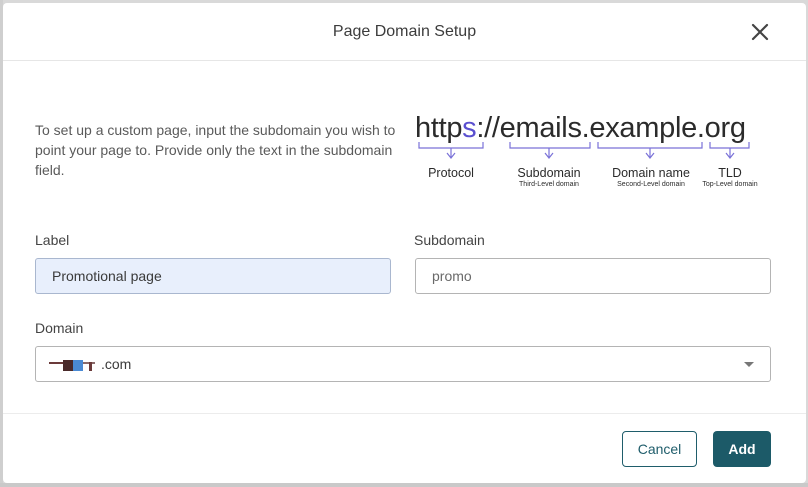 Image resolution: width=808 pixels, height=487 pixels. What do you see at coordinates (749, 364) in the screenshot?
I see `chevron-down-icon` at bounding box center [749, 364].